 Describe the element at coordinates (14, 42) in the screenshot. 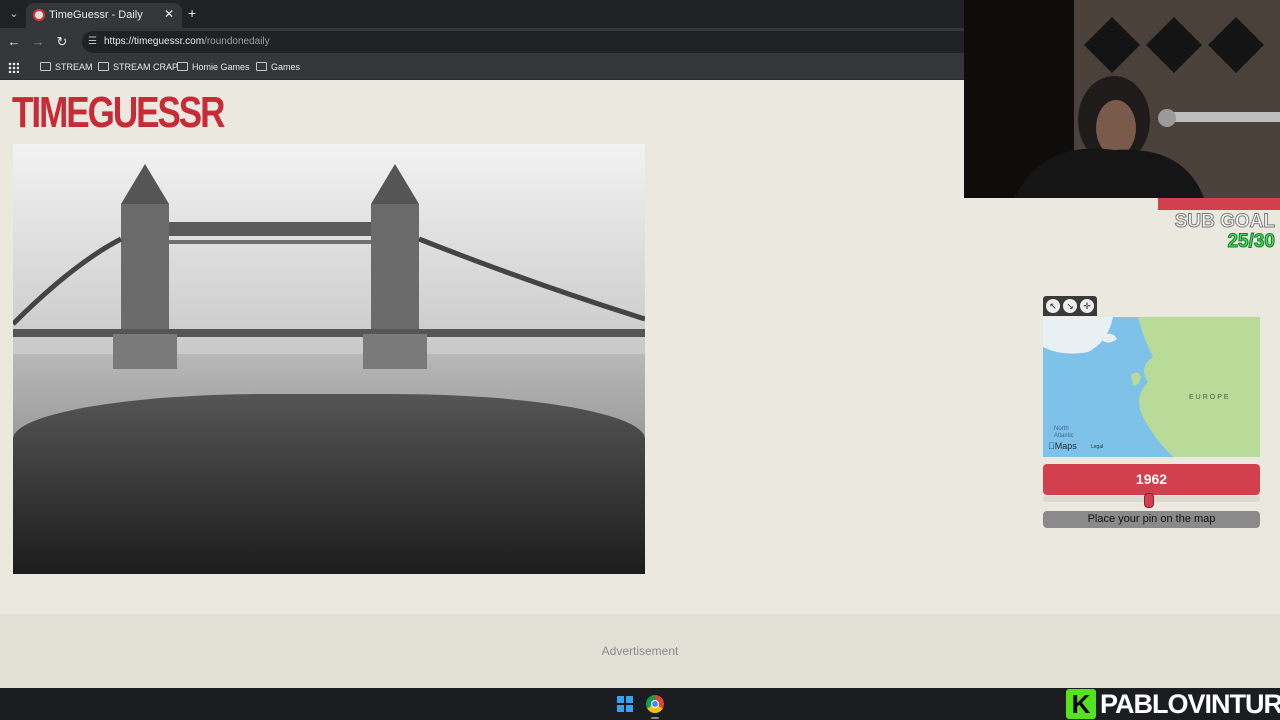

I see `back-arrow-icon: ←` at that location.